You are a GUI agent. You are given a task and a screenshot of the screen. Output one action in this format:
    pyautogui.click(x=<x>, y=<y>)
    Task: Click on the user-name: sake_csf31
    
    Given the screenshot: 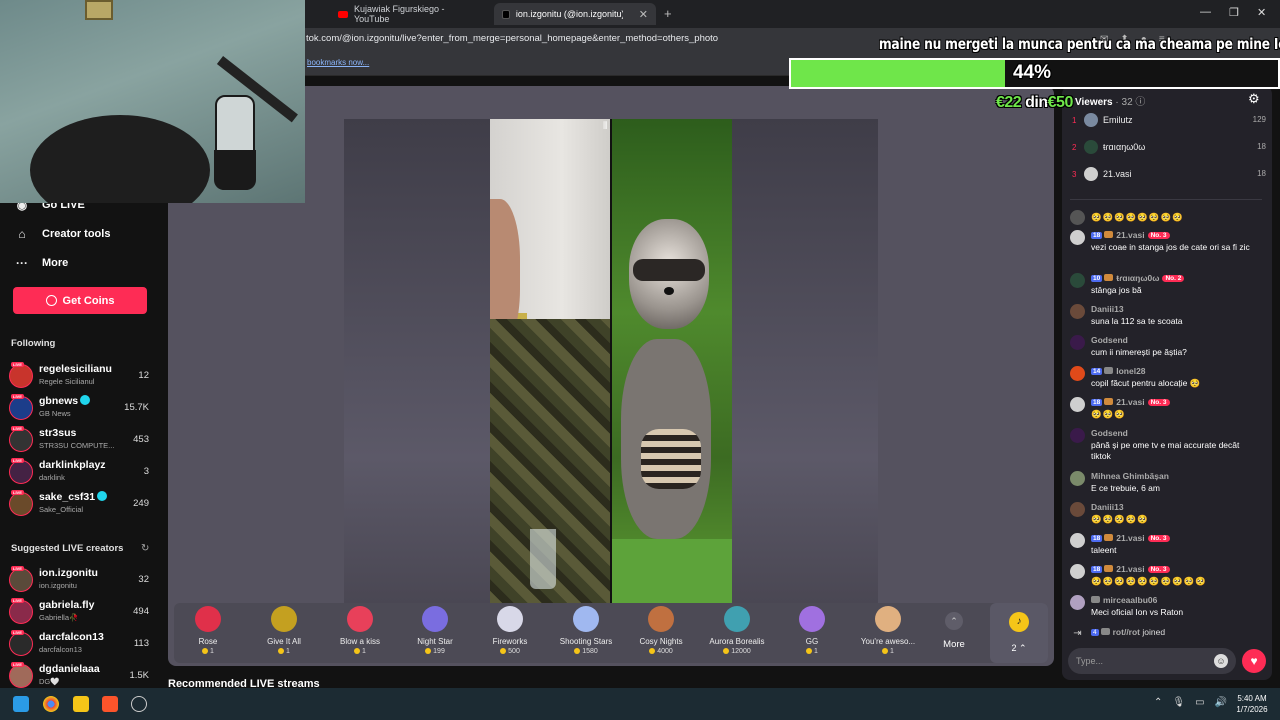 What is the action you would take?
    pyautogui.click(x=67, y=497)
    